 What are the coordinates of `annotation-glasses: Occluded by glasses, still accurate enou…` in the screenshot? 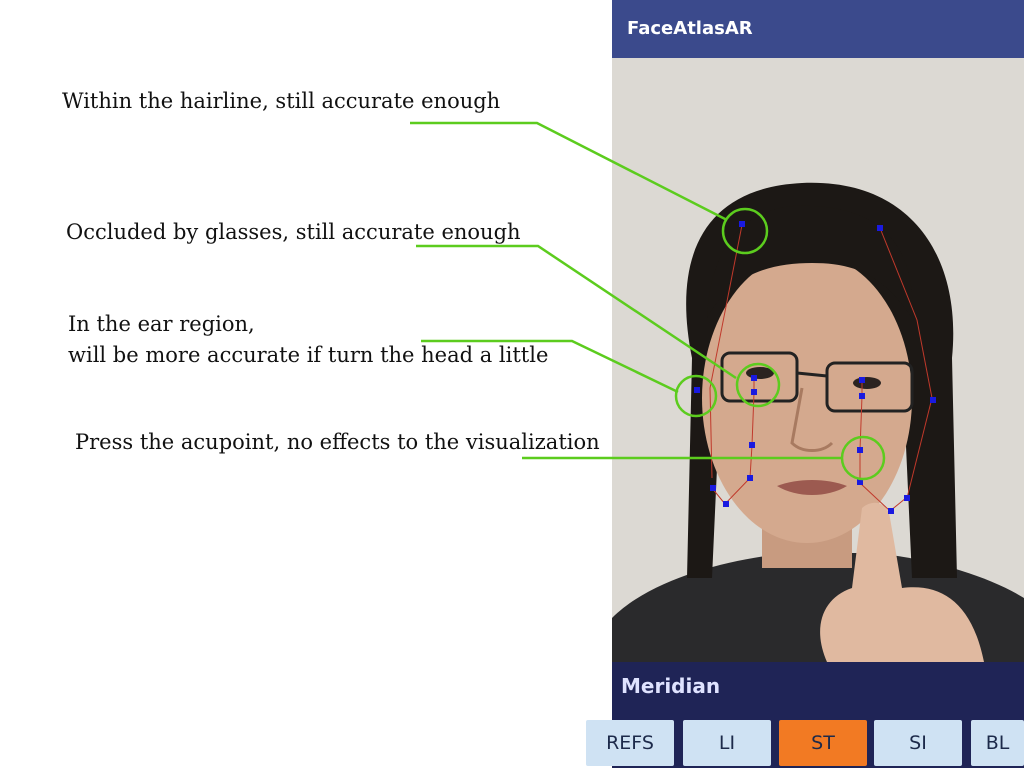 It's located at (293, 232).